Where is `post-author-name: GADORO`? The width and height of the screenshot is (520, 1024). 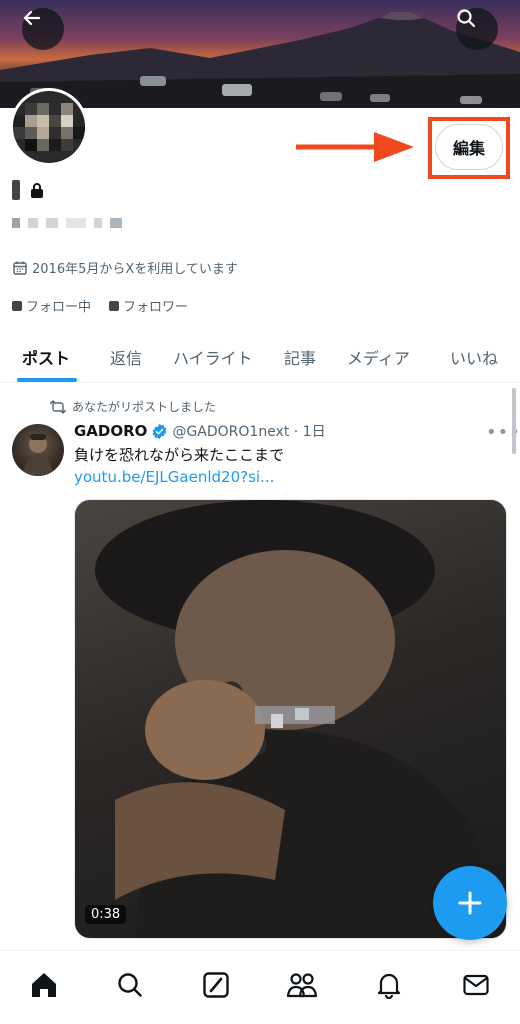
post-author-name: GADORO is located at coordinates (110, 431).